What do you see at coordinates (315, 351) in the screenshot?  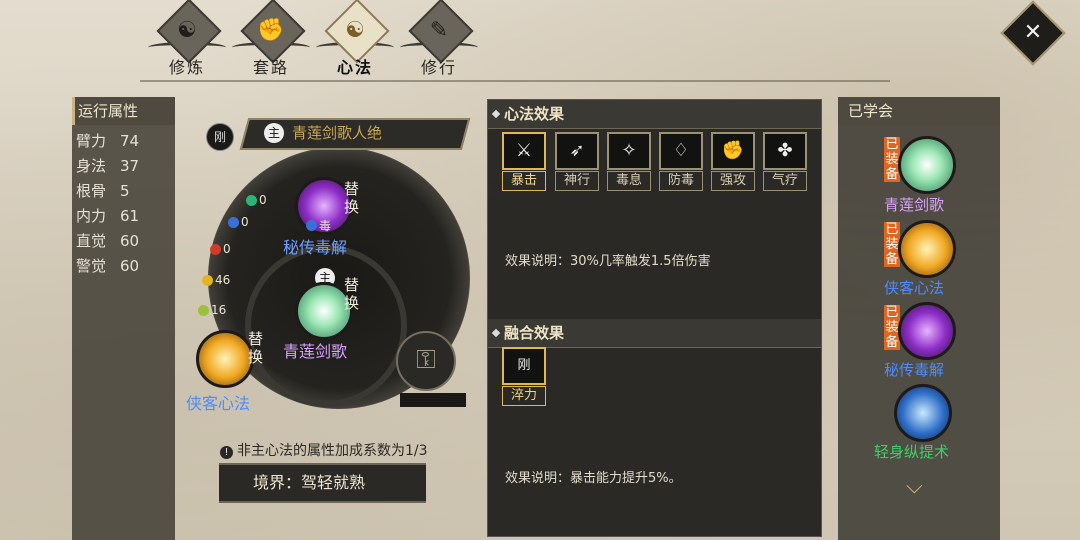 I see `slot-center-name: 青莲剑歌` at bounding box center [315, 351].